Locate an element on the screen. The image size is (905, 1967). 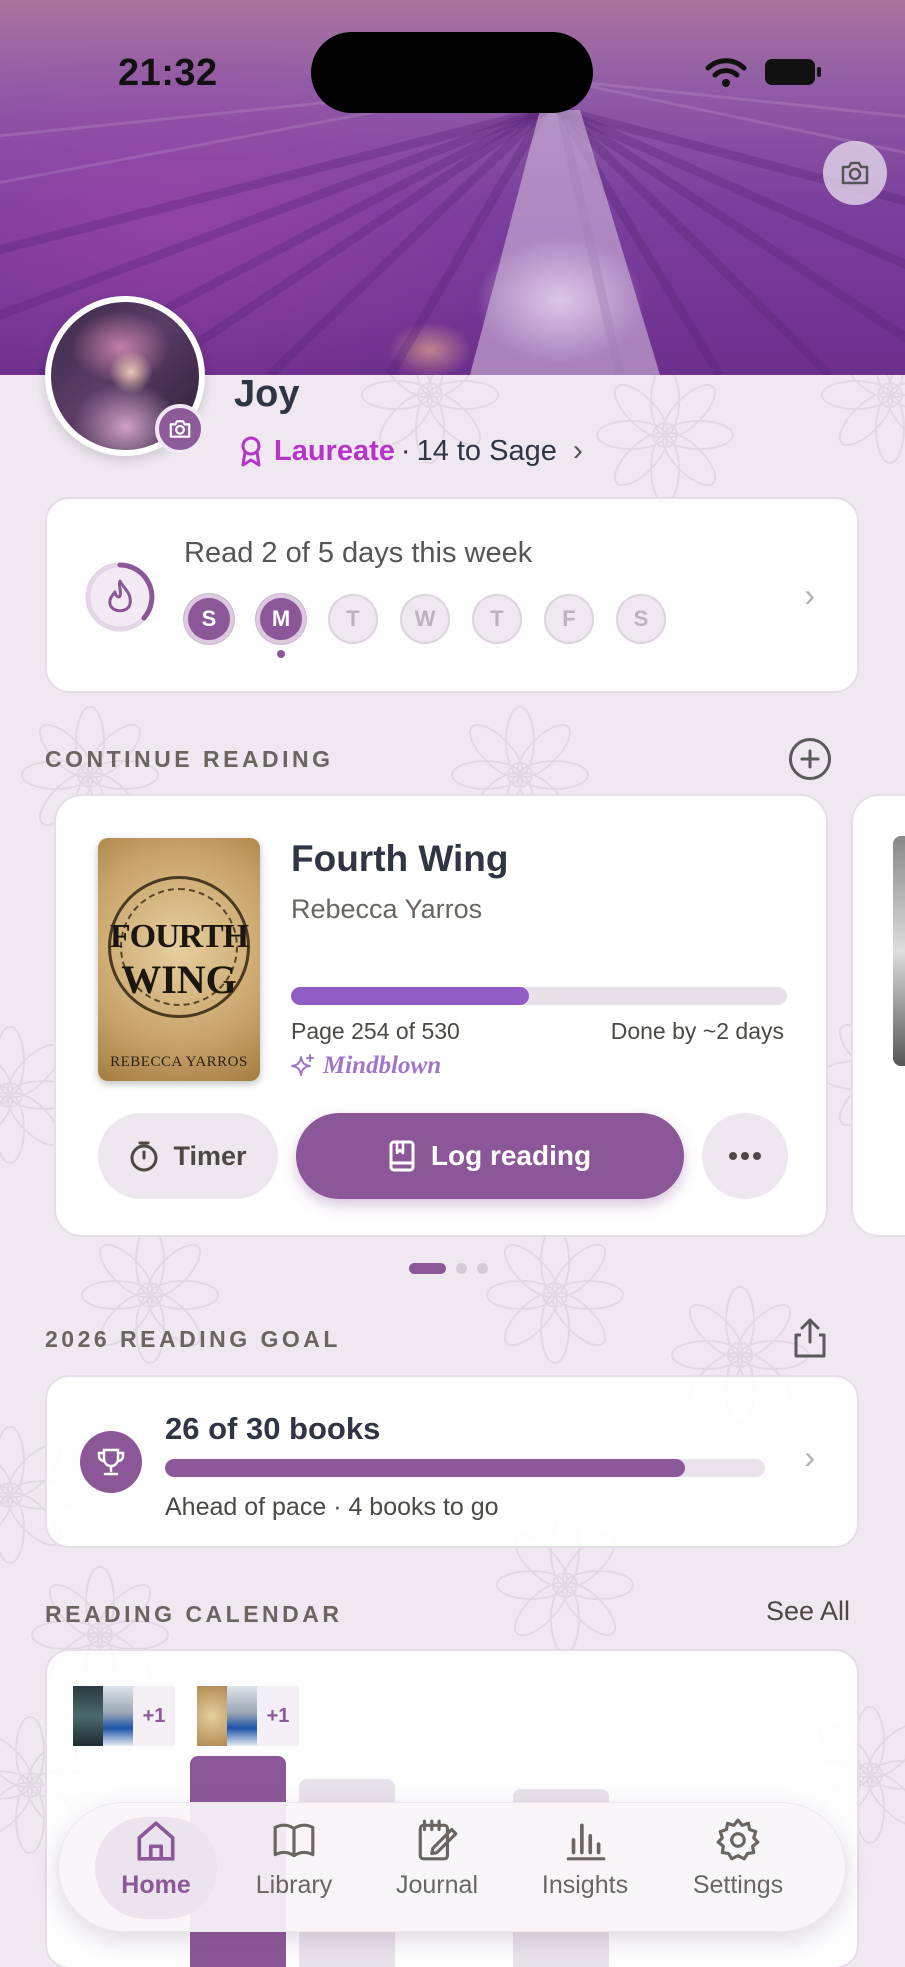
page-progress-text: Page 254 of 530 is located at coordinates (375, 1031).